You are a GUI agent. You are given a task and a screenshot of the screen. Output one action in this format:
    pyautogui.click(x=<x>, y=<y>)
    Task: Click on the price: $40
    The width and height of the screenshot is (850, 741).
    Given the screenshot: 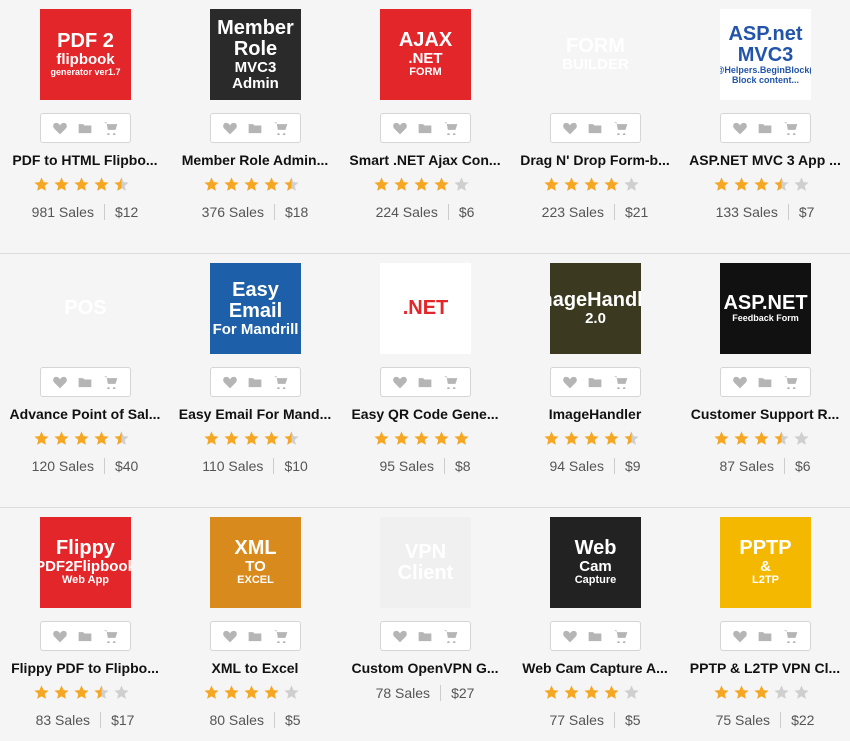 What is the action you would take?
    pyautogui.click(x=126, y=466)
    